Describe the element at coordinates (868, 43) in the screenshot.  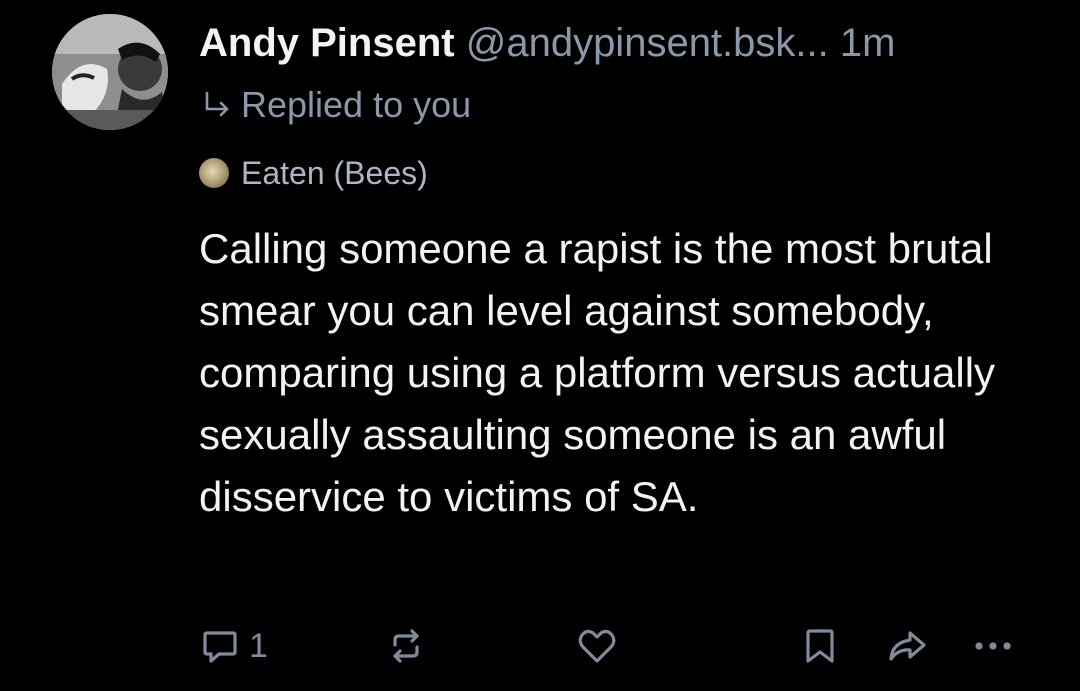
I see `post-timestamp: 1m` at that location.